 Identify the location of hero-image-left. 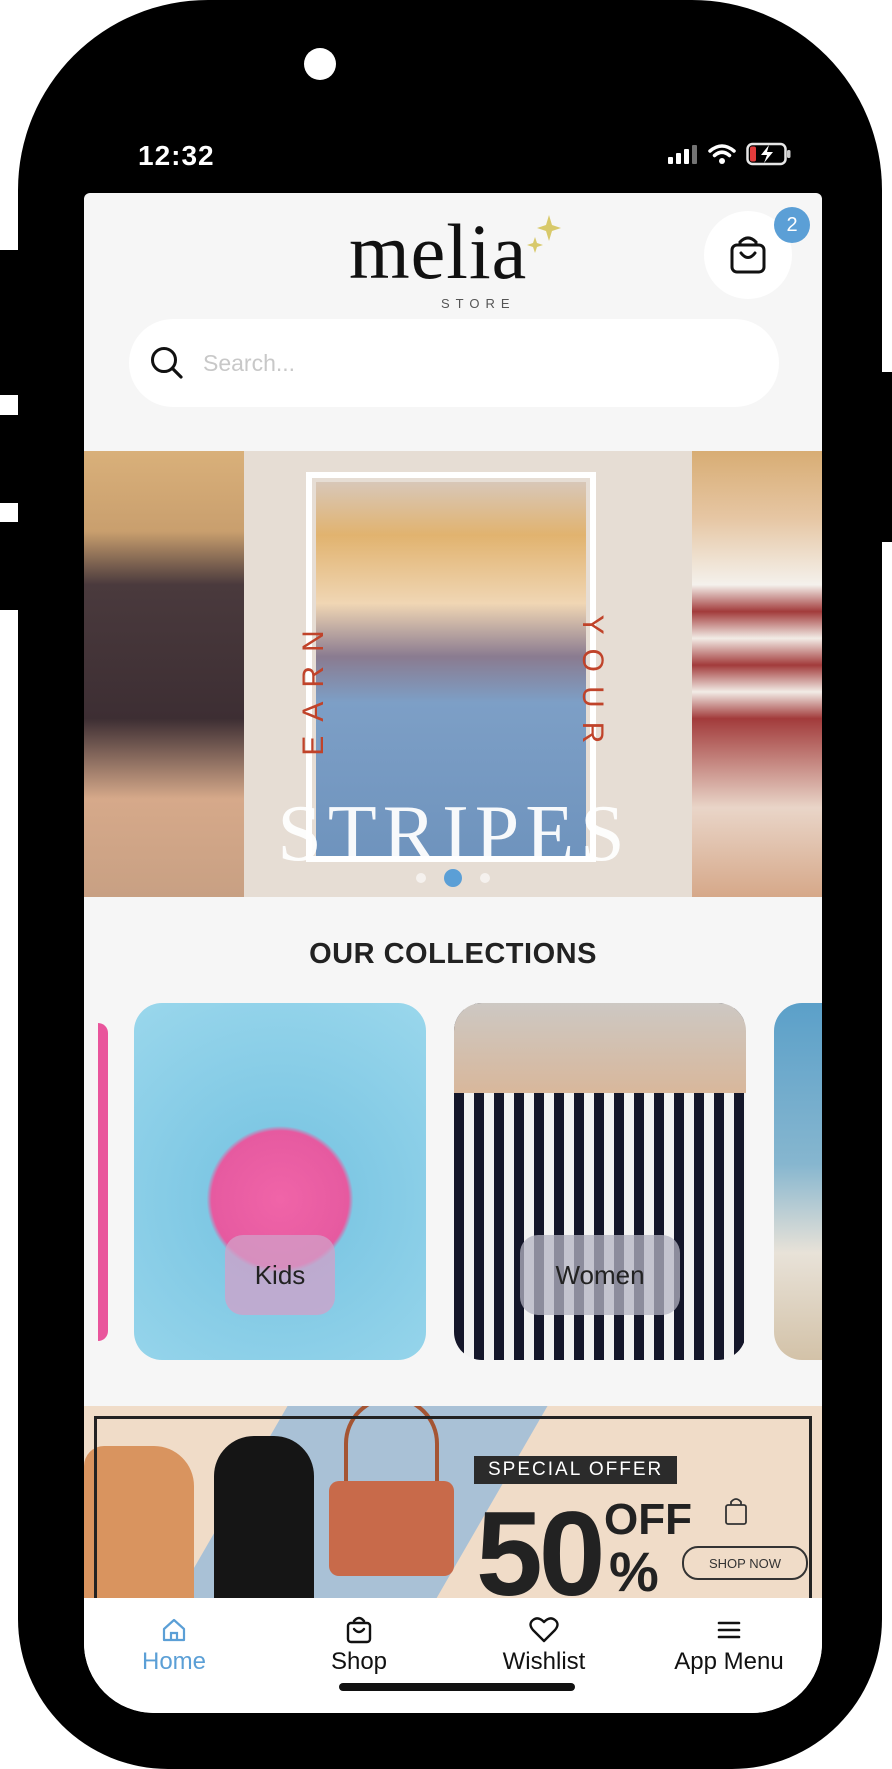
(164, 674).